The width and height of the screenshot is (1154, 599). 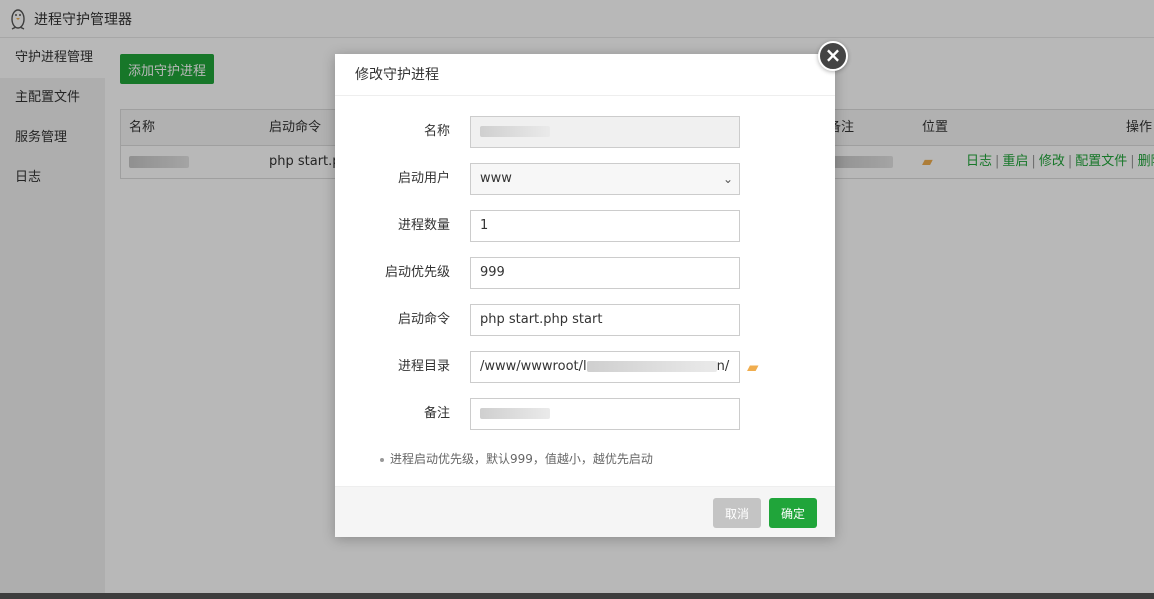 I want to click on note-label: 备注, so click(x=436, y=413).